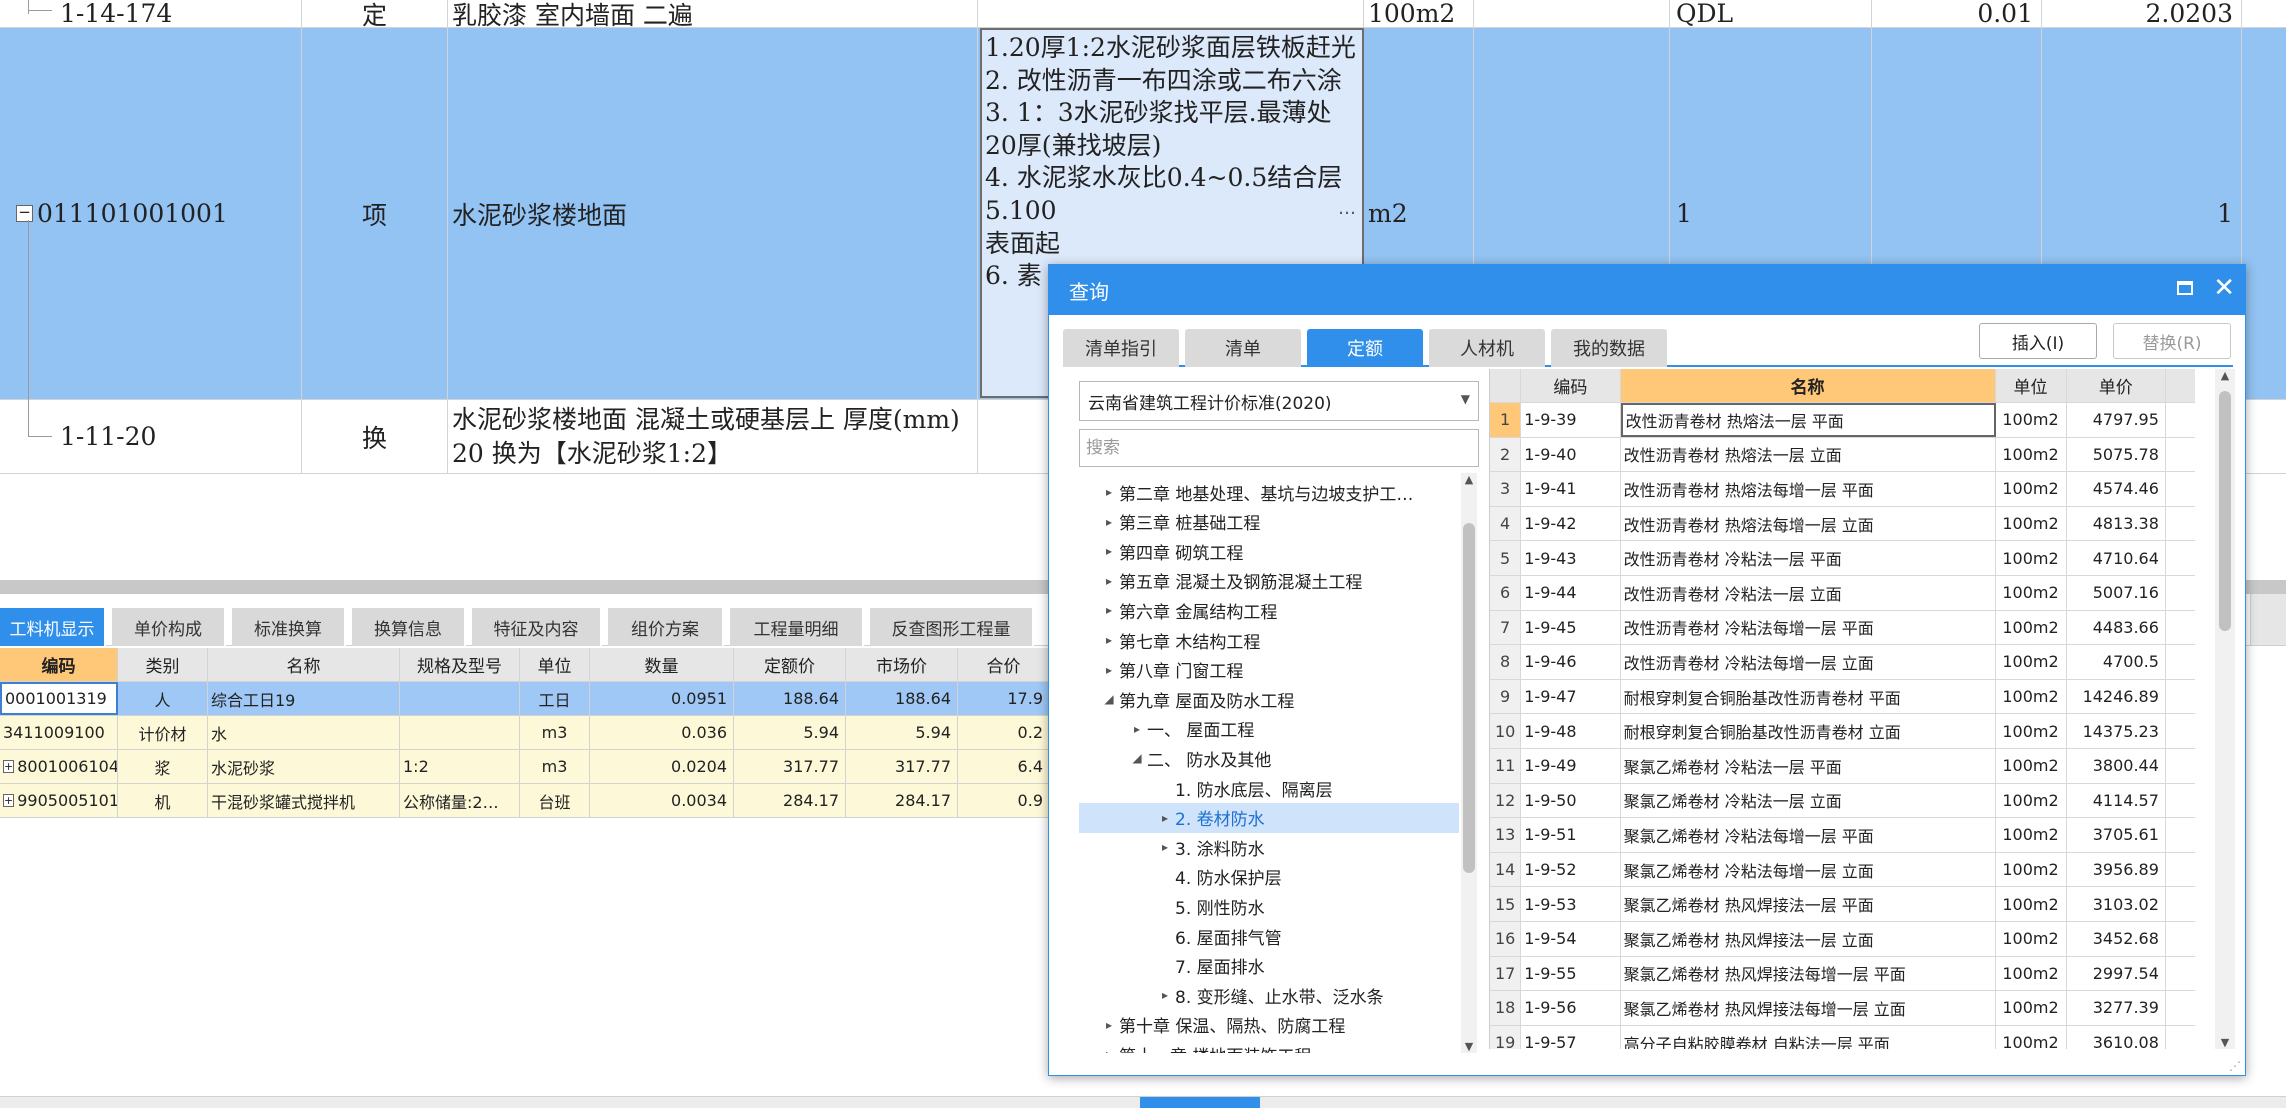 The width and height of the screenshot is (2286, 1108). Describe the element at coordinates (1842, 420) in the screenshot. I see `quota-row: 1 1-9-39 改性沥青卷材 热熔法一层 平面 100m2 4797.95` at that location.